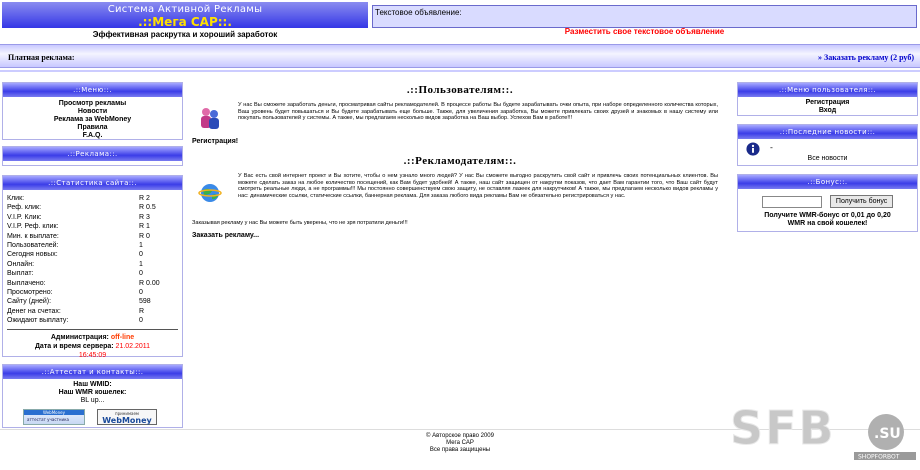  Describe the element at coordinates (753, 149) in the screenshot. I see `info-icon` at that location.